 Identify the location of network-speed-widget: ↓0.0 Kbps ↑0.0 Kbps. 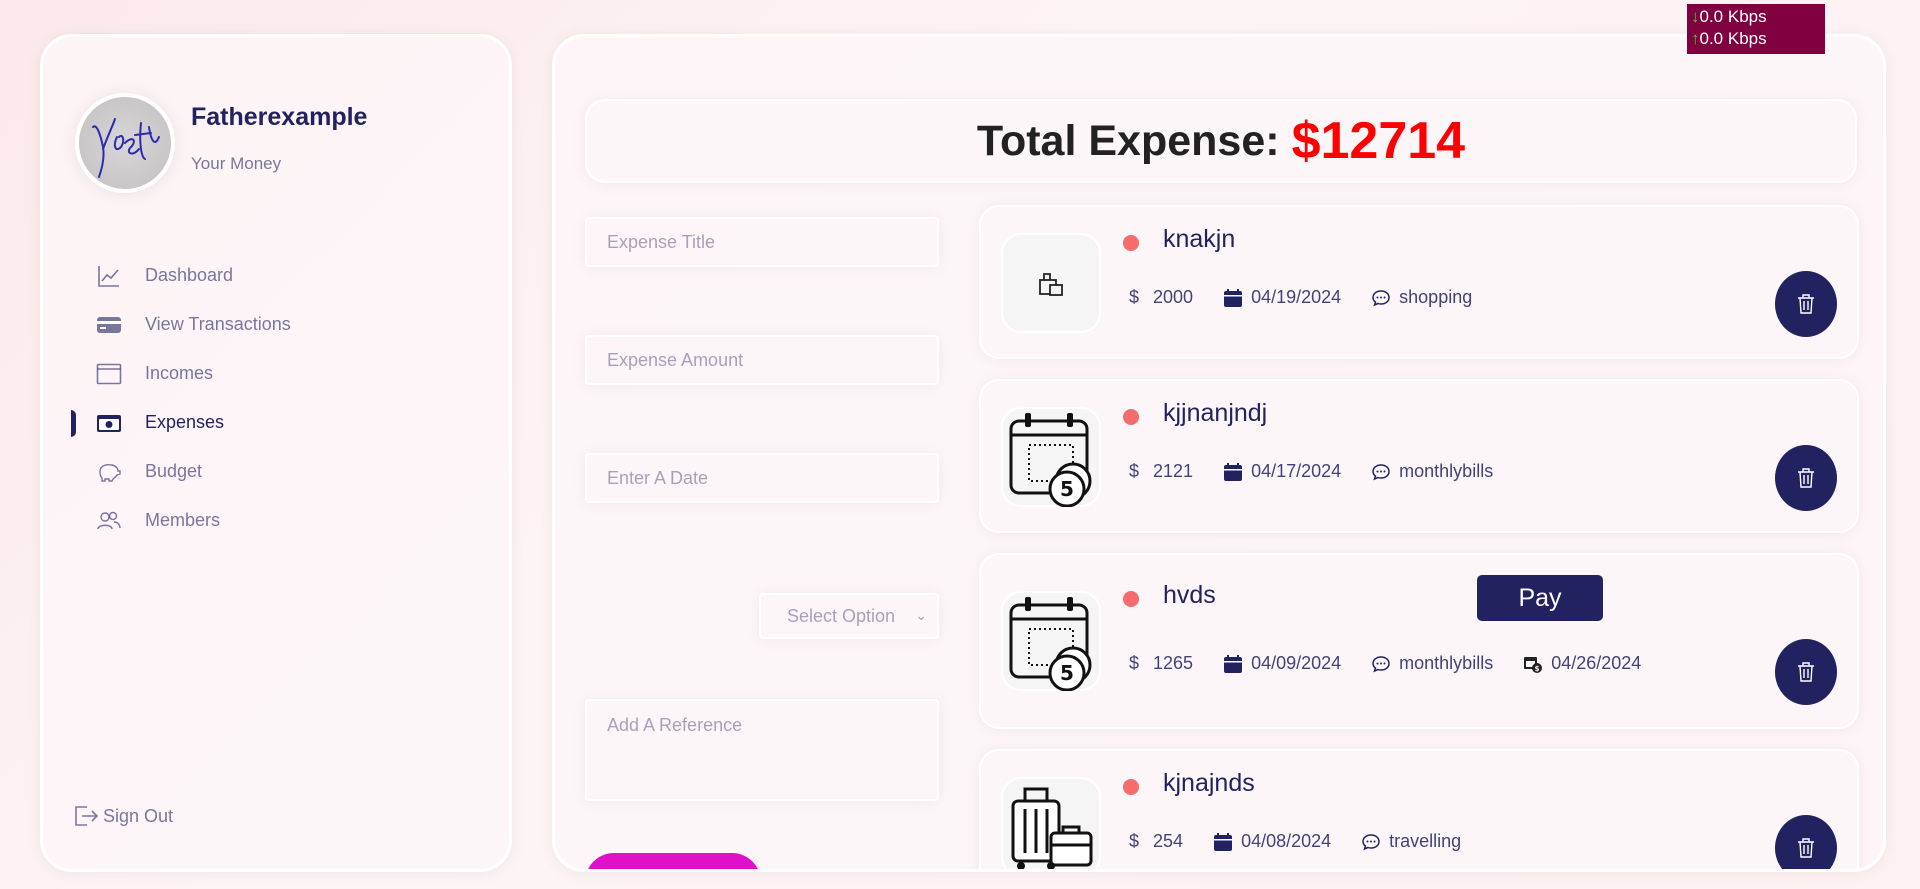
(1756, 29).